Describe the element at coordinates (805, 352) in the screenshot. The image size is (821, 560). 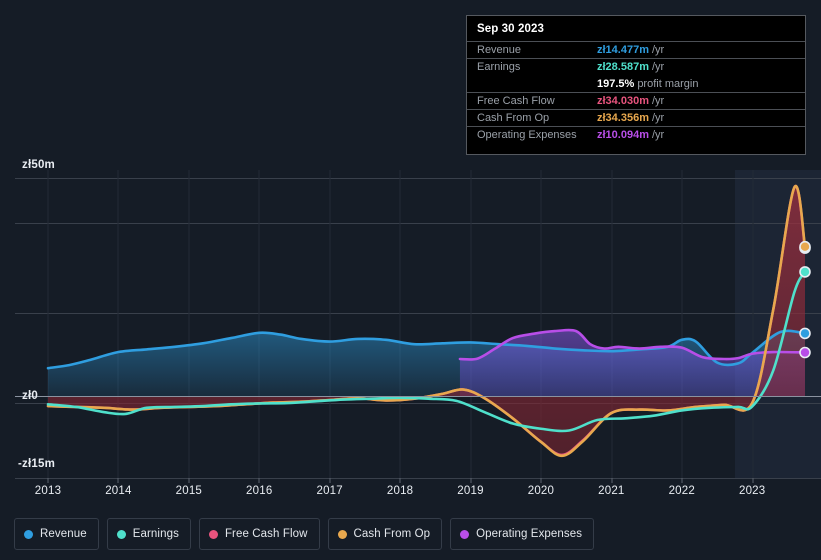
I see `end-marker-operating-expenses` at that location.